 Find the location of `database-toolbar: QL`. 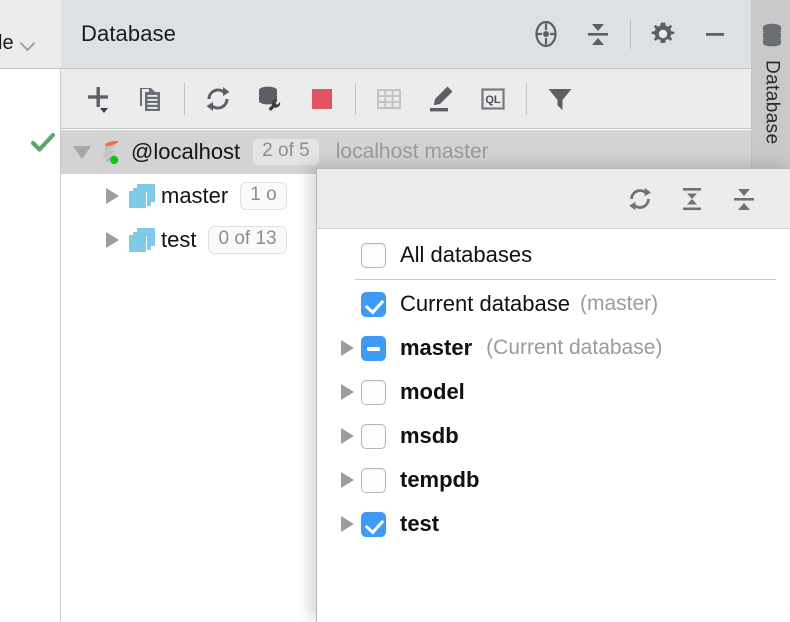

database-toolbar: QL is located at coordinates (406, 99).